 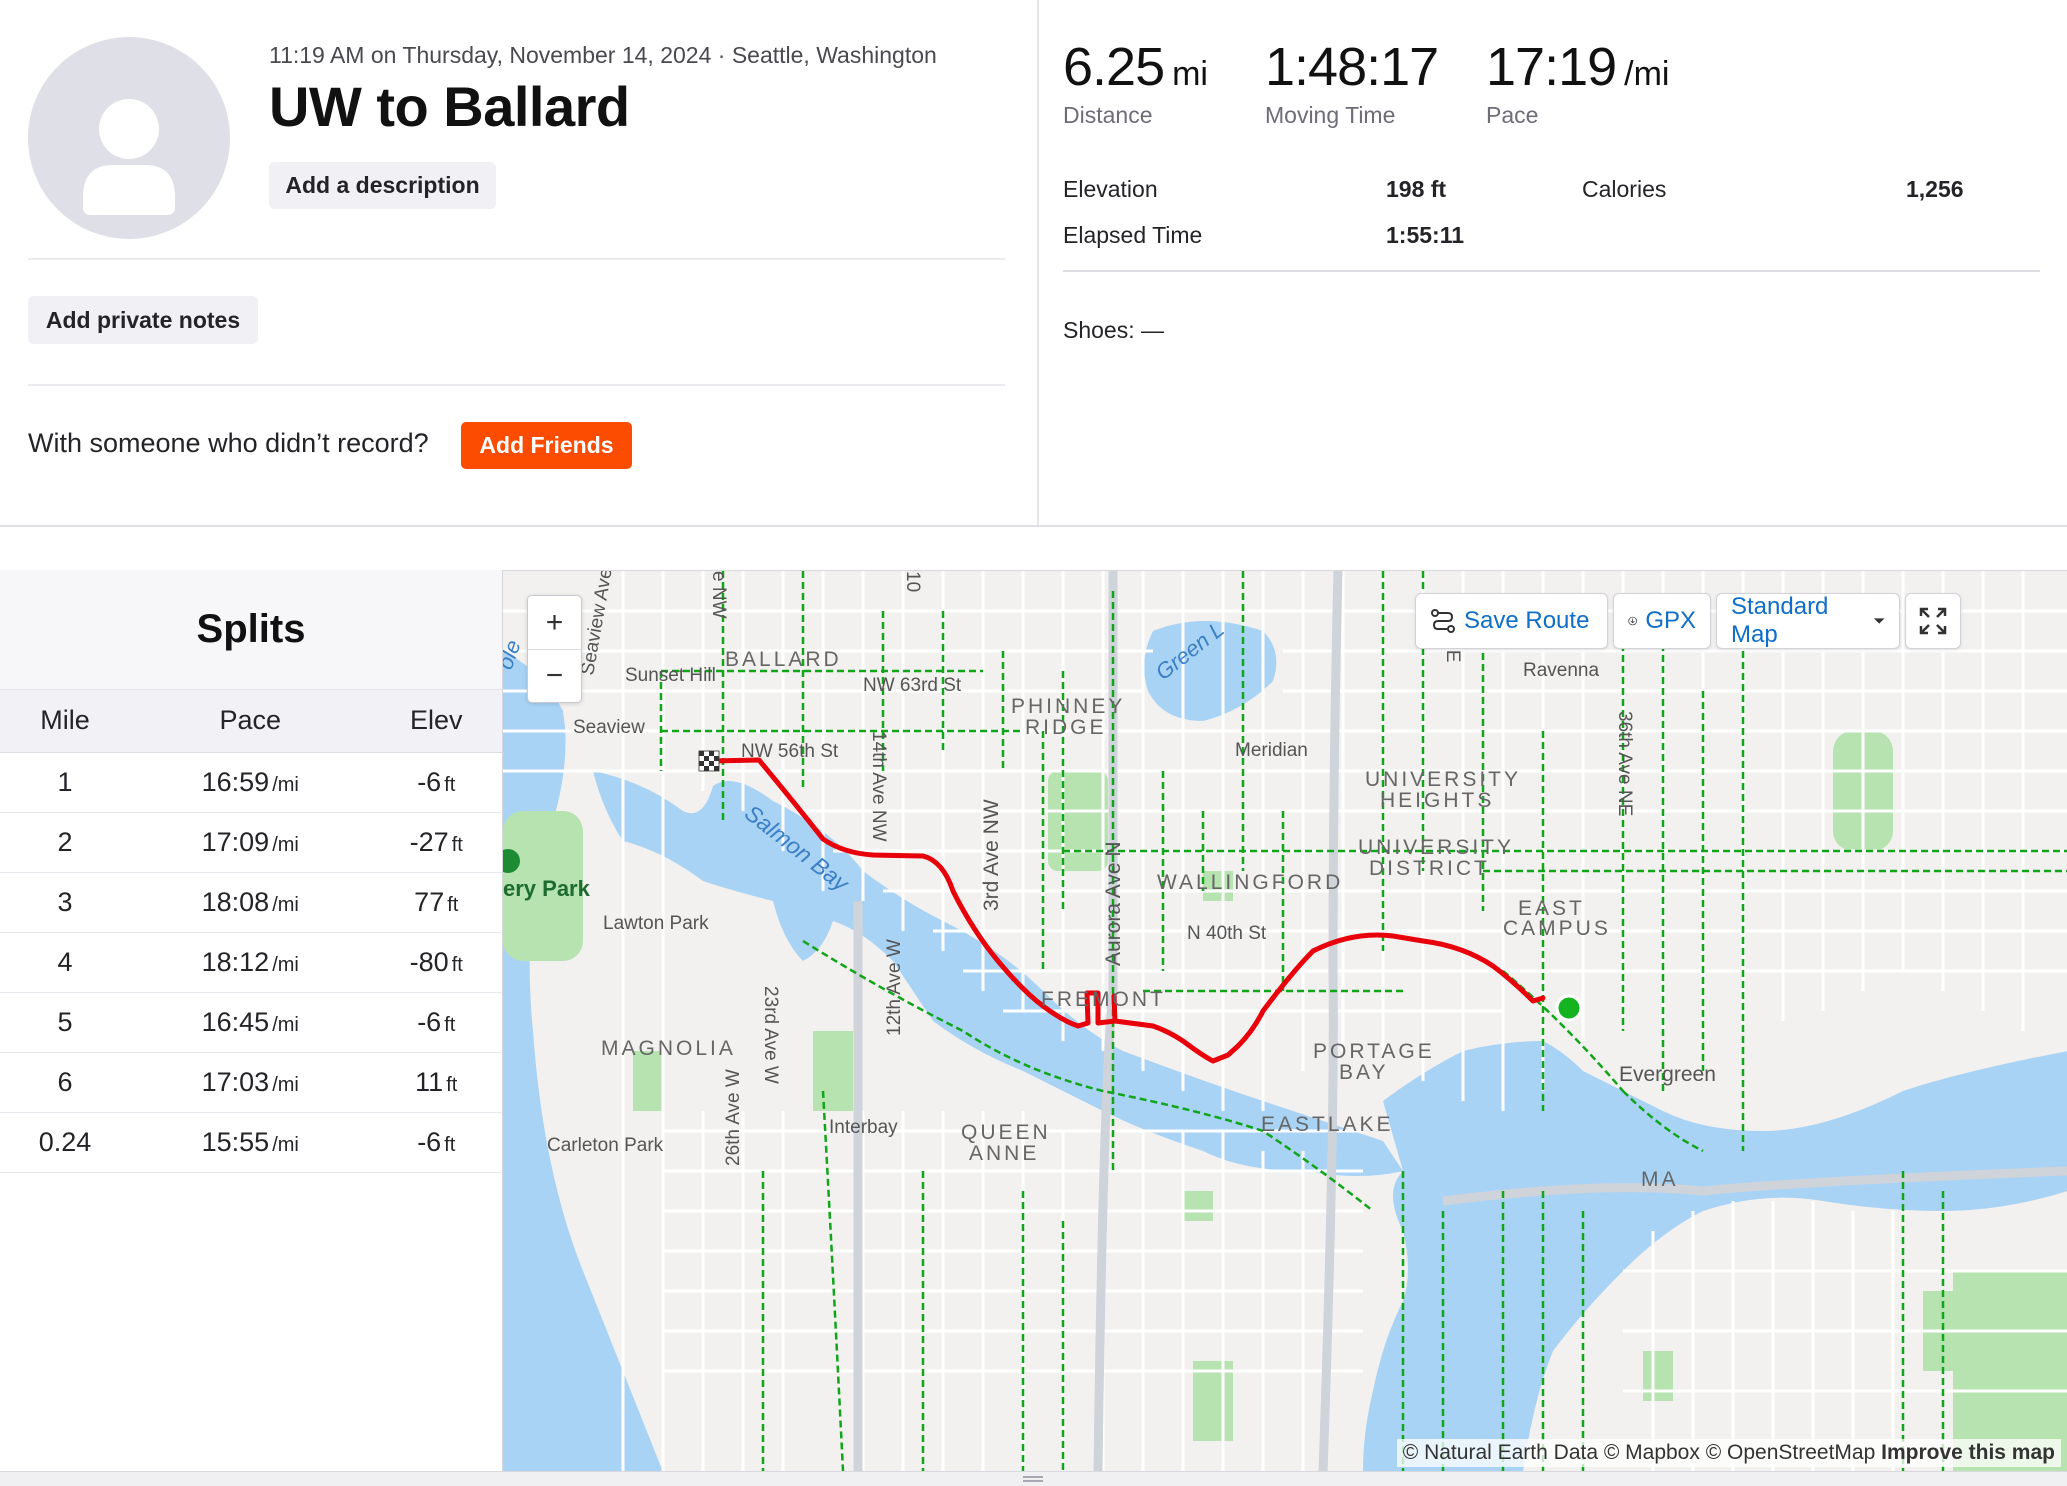 I want to click on add-private-notes-button: Add private notes, so click(x=143, y=320).